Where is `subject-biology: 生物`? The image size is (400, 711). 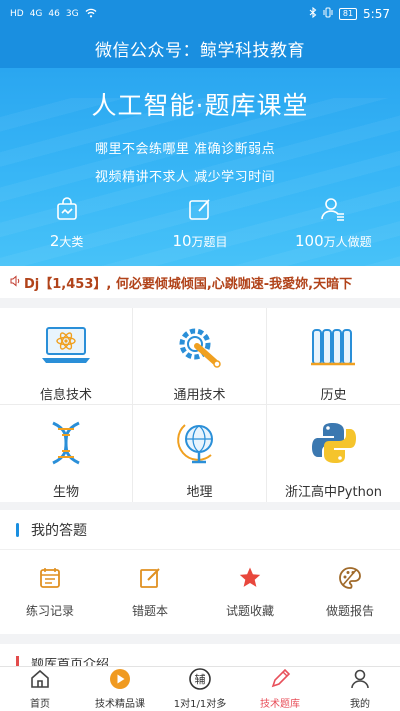
subject-biology: 生物 is located at coordinates (66, 453).